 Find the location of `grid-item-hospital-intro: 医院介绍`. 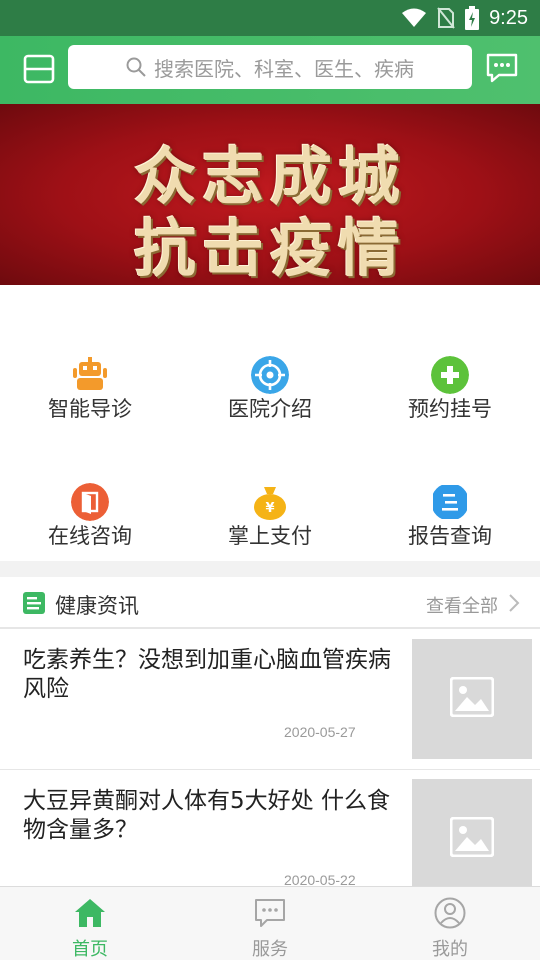

grid-item-hospital-intro: 医院介绍 is located at coordinates (270, 383).